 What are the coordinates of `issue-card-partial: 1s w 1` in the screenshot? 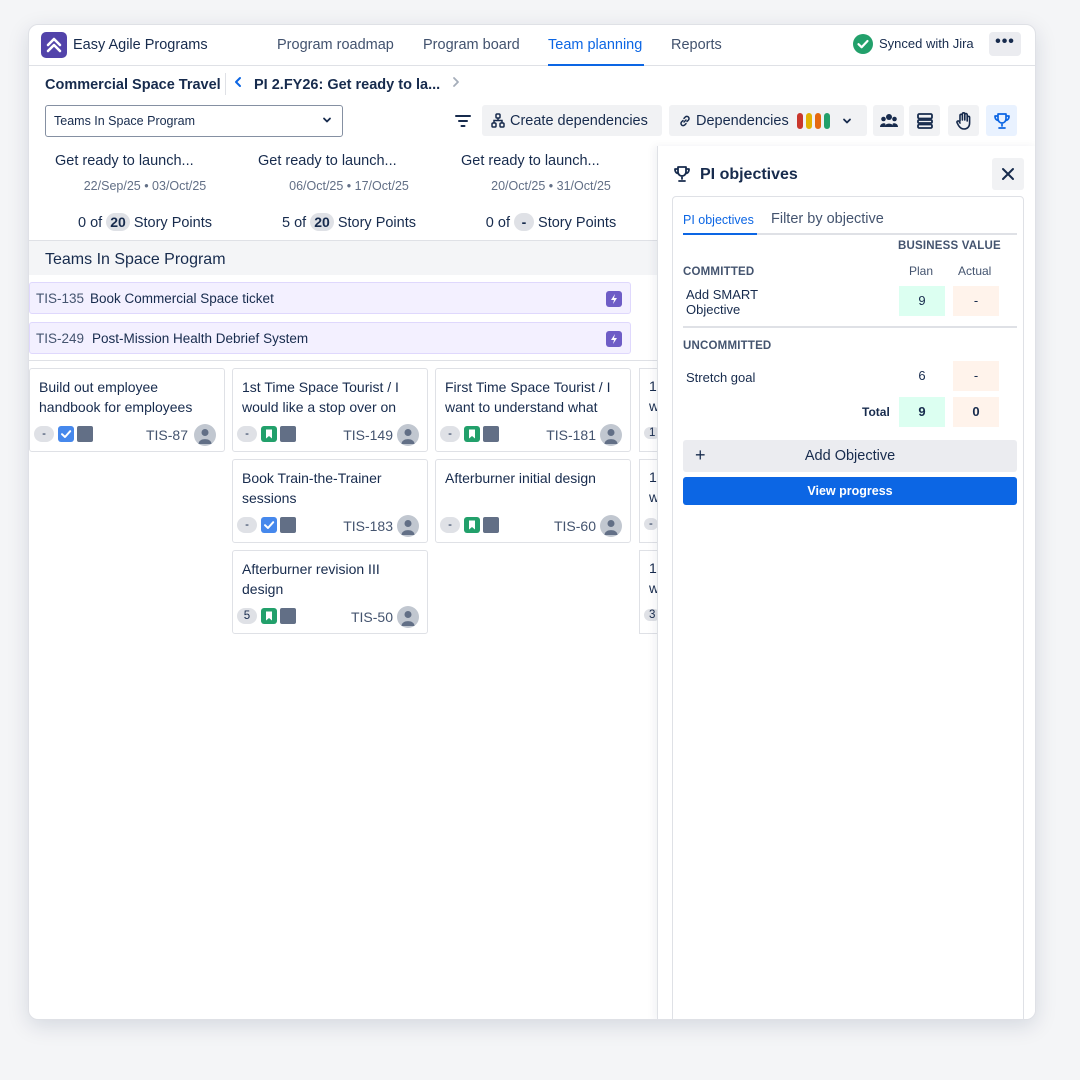 It's located at (648, 410).